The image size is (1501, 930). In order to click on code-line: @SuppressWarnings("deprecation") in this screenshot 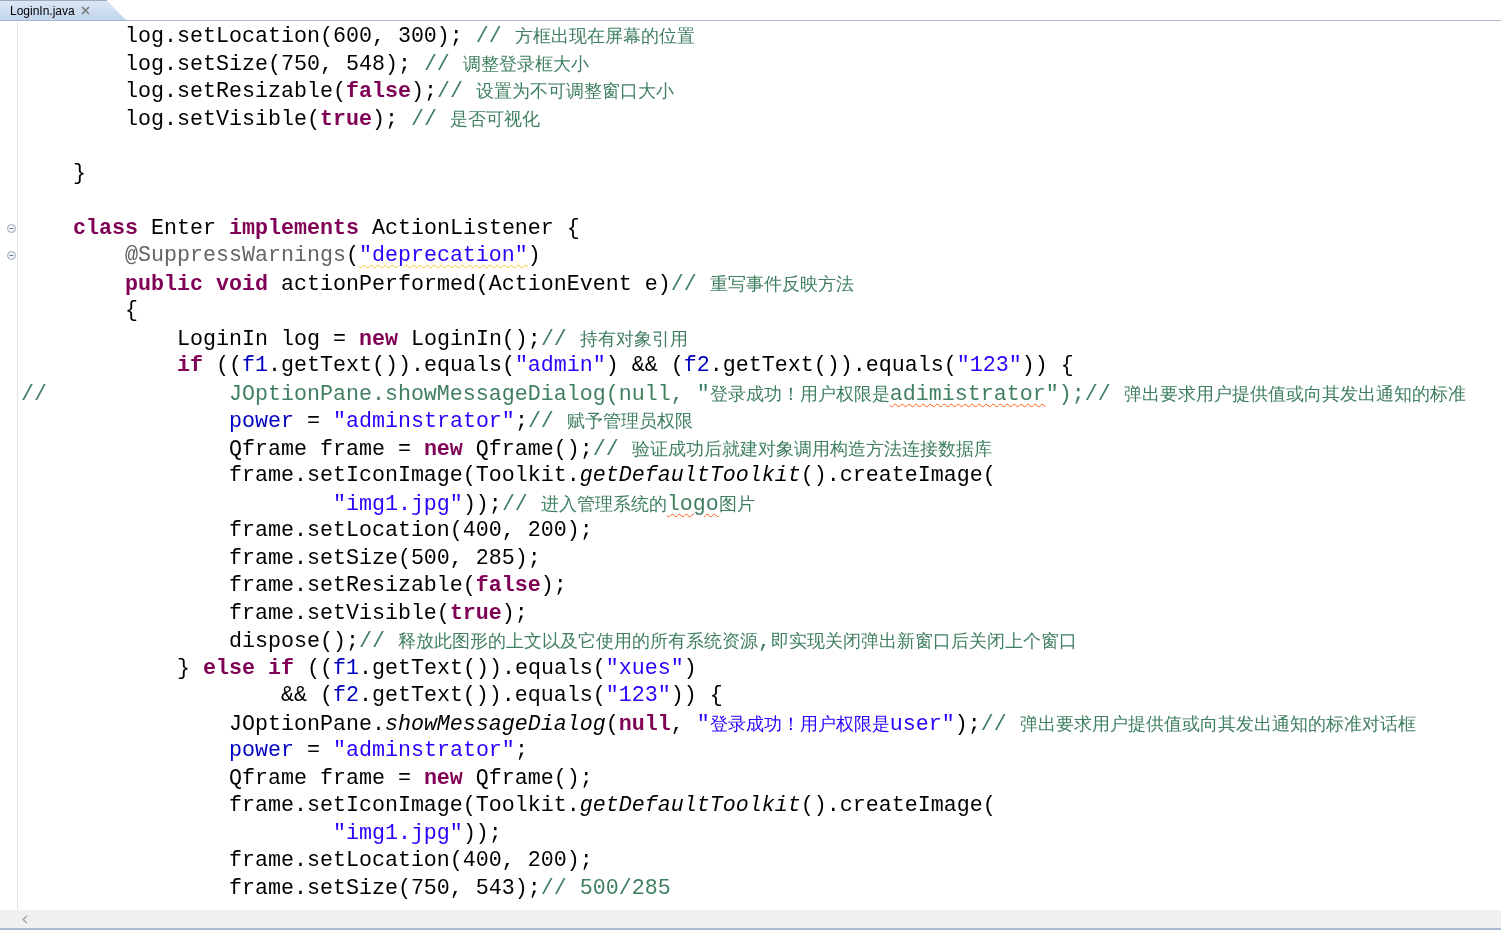, I will do `click(332, 256)`.